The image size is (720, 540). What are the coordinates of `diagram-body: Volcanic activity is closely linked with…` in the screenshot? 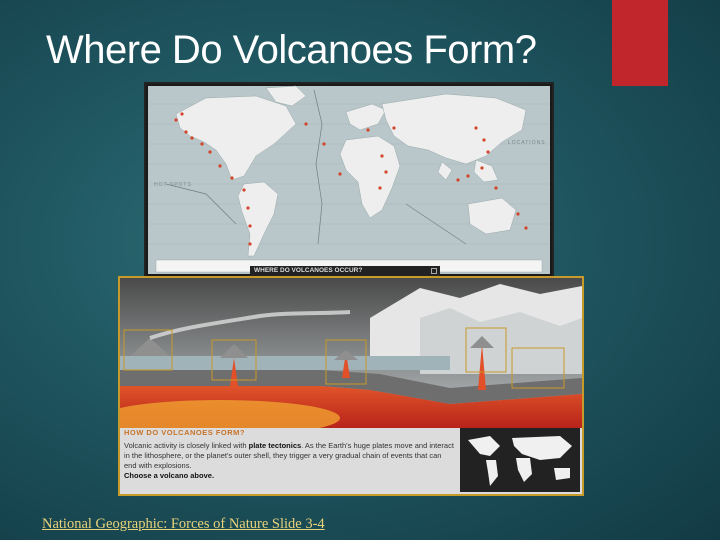 It's located at (289, 461).